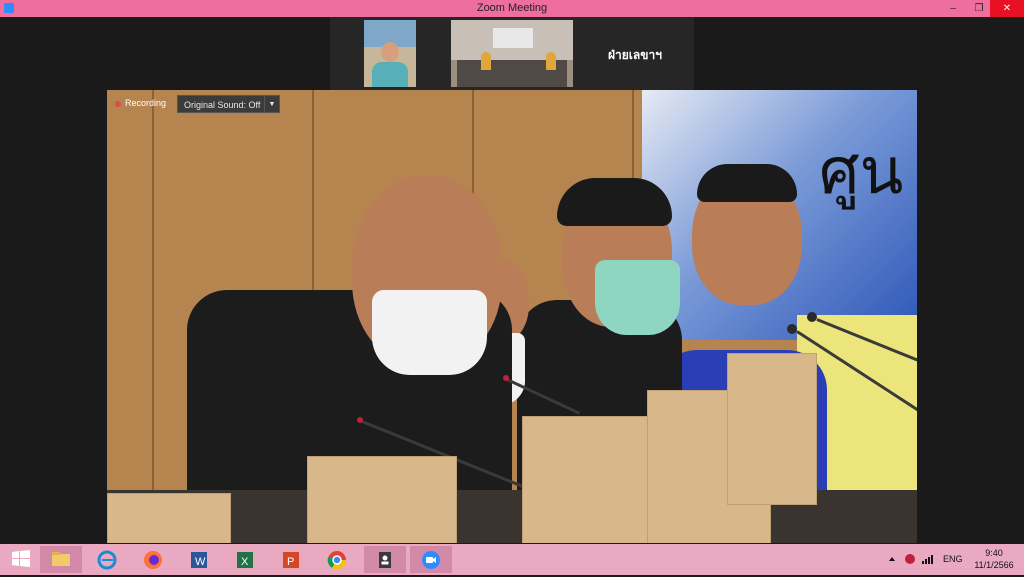 The image size is (1024, 577). I want to click on person-middle-mask, so click(637, 297).